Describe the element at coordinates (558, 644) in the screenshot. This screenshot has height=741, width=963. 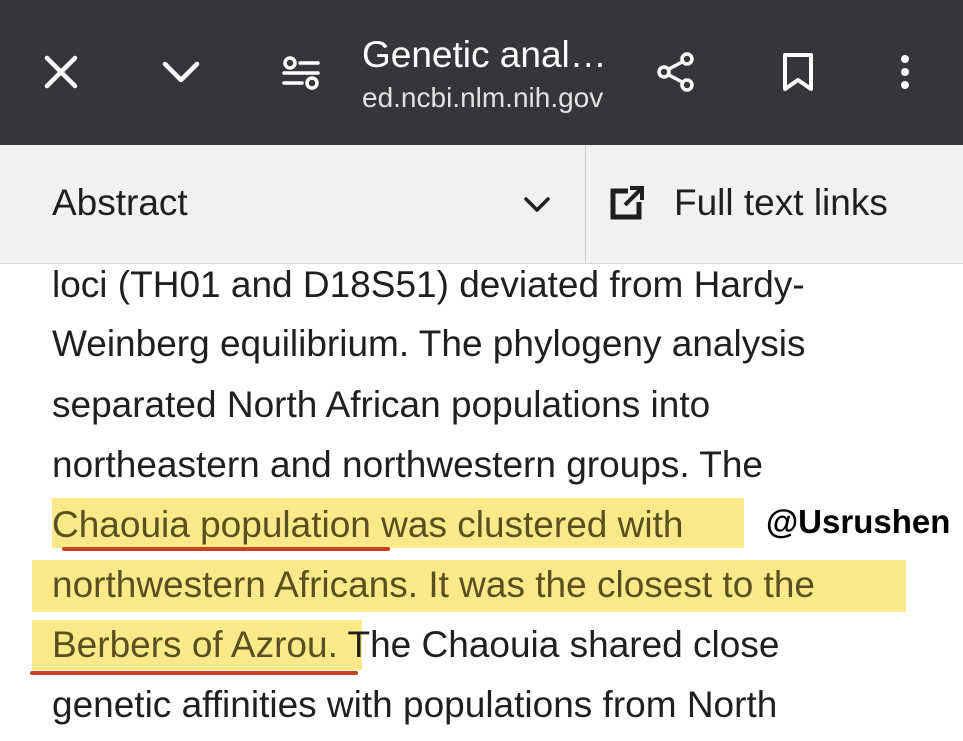
I see `text-fragment: The Chaouia shared close` at that location.